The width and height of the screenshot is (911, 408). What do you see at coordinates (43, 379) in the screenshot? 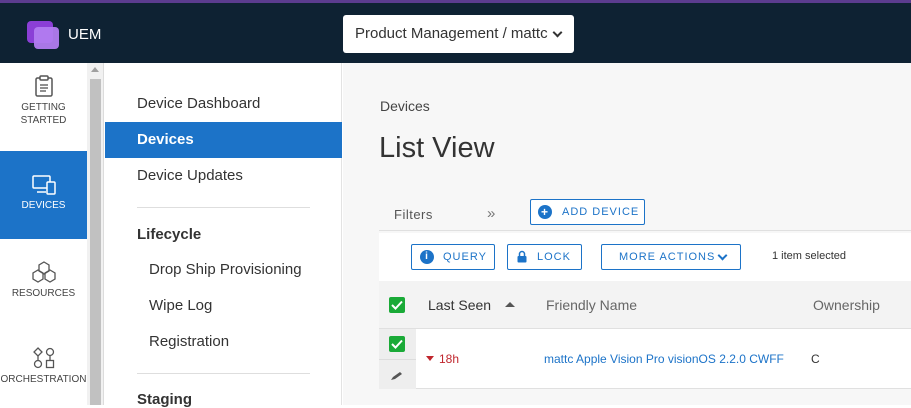
I see `nav-label: ORCHESTRATION` at bounding box center [43, 379].